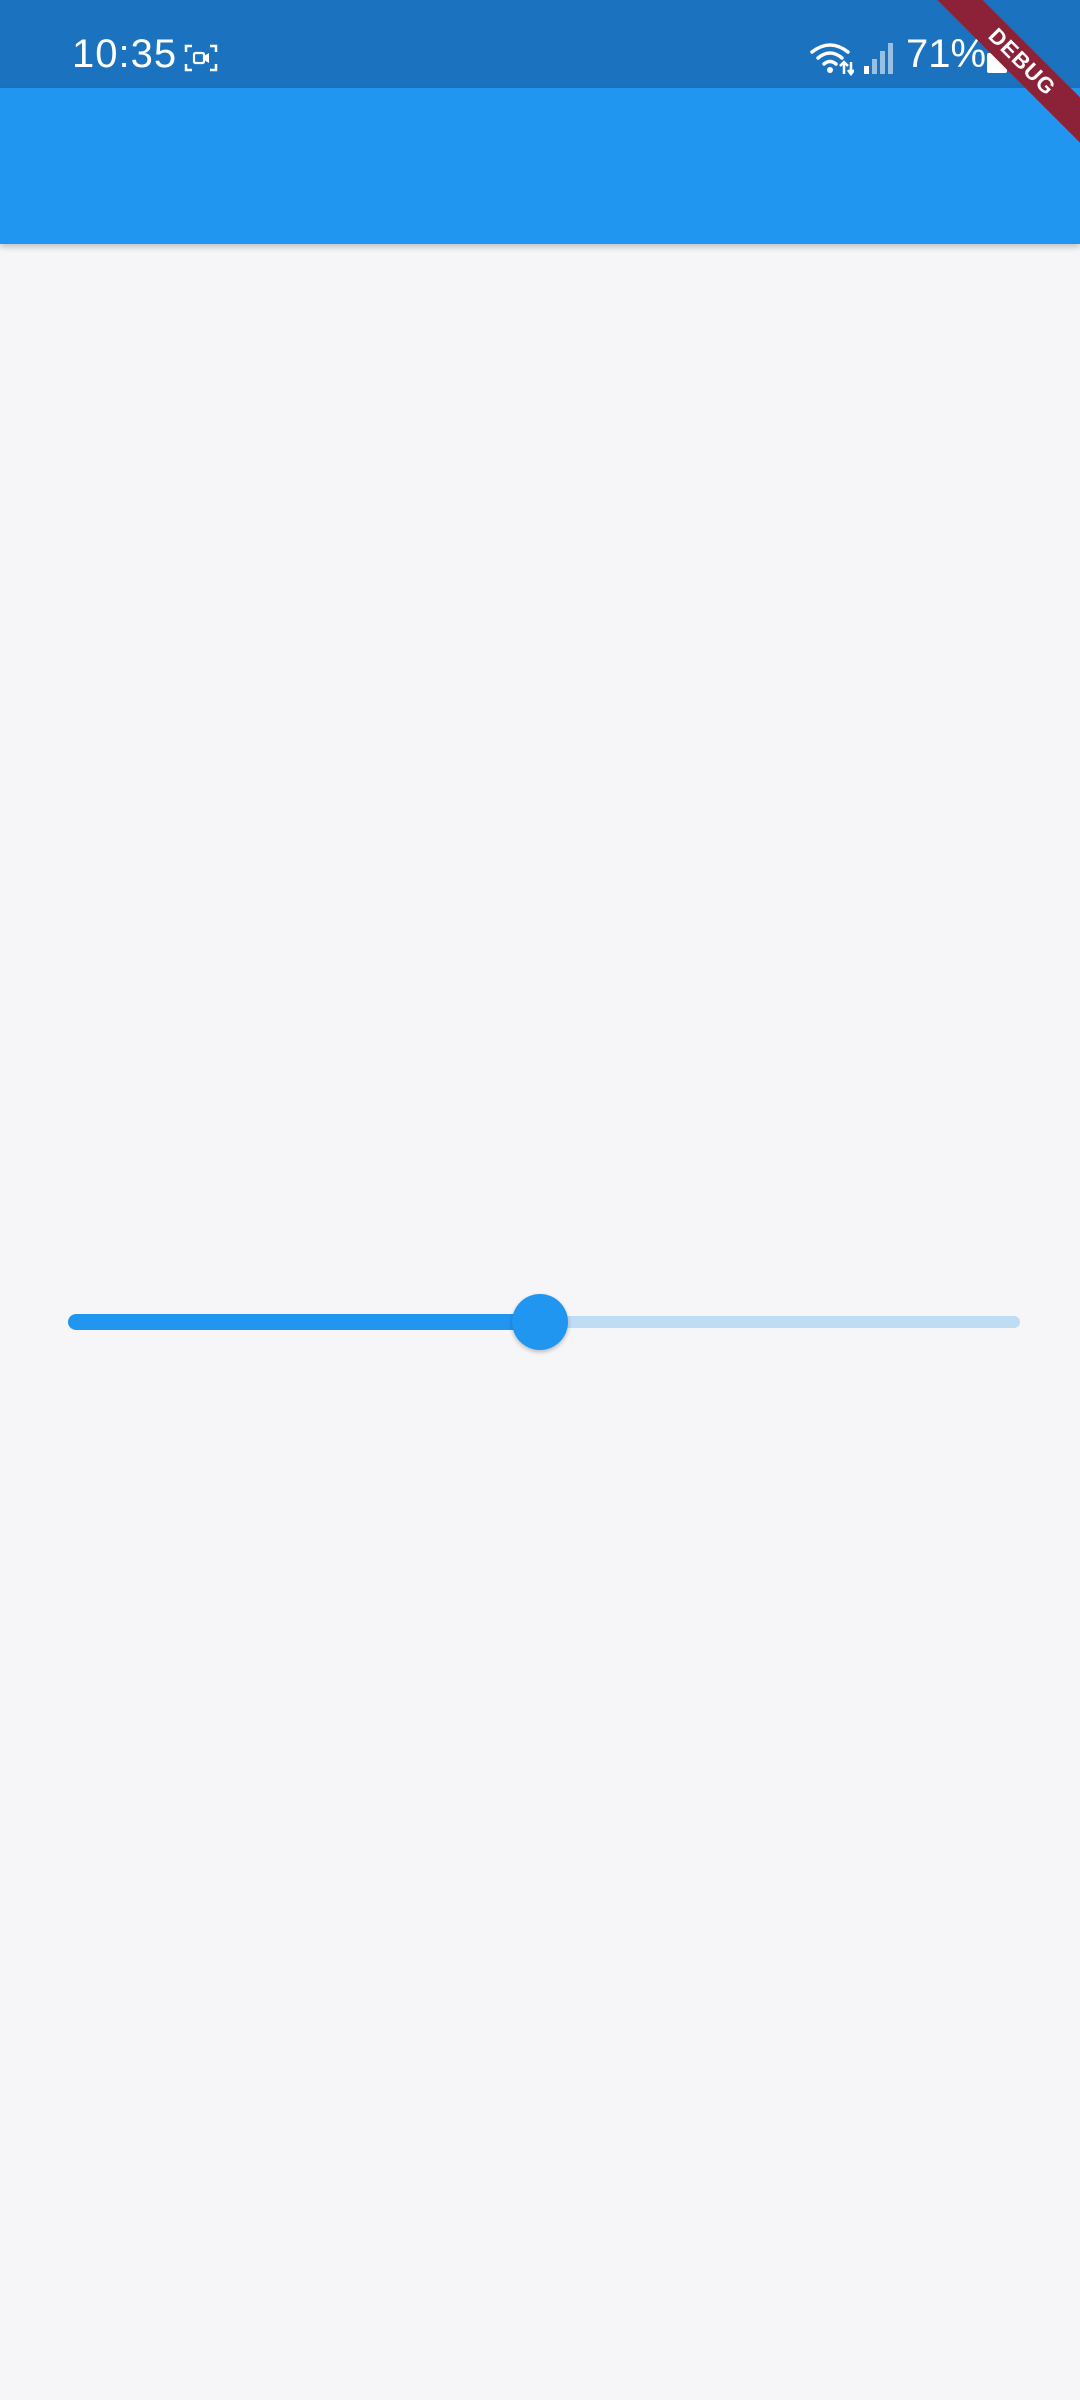 Image resolution: width=1080 pixels, height=2400 pixels. What do you see at coordinates (540, 166) in the screenshot?
I see `app-bar` at bounding box center [540, 166].